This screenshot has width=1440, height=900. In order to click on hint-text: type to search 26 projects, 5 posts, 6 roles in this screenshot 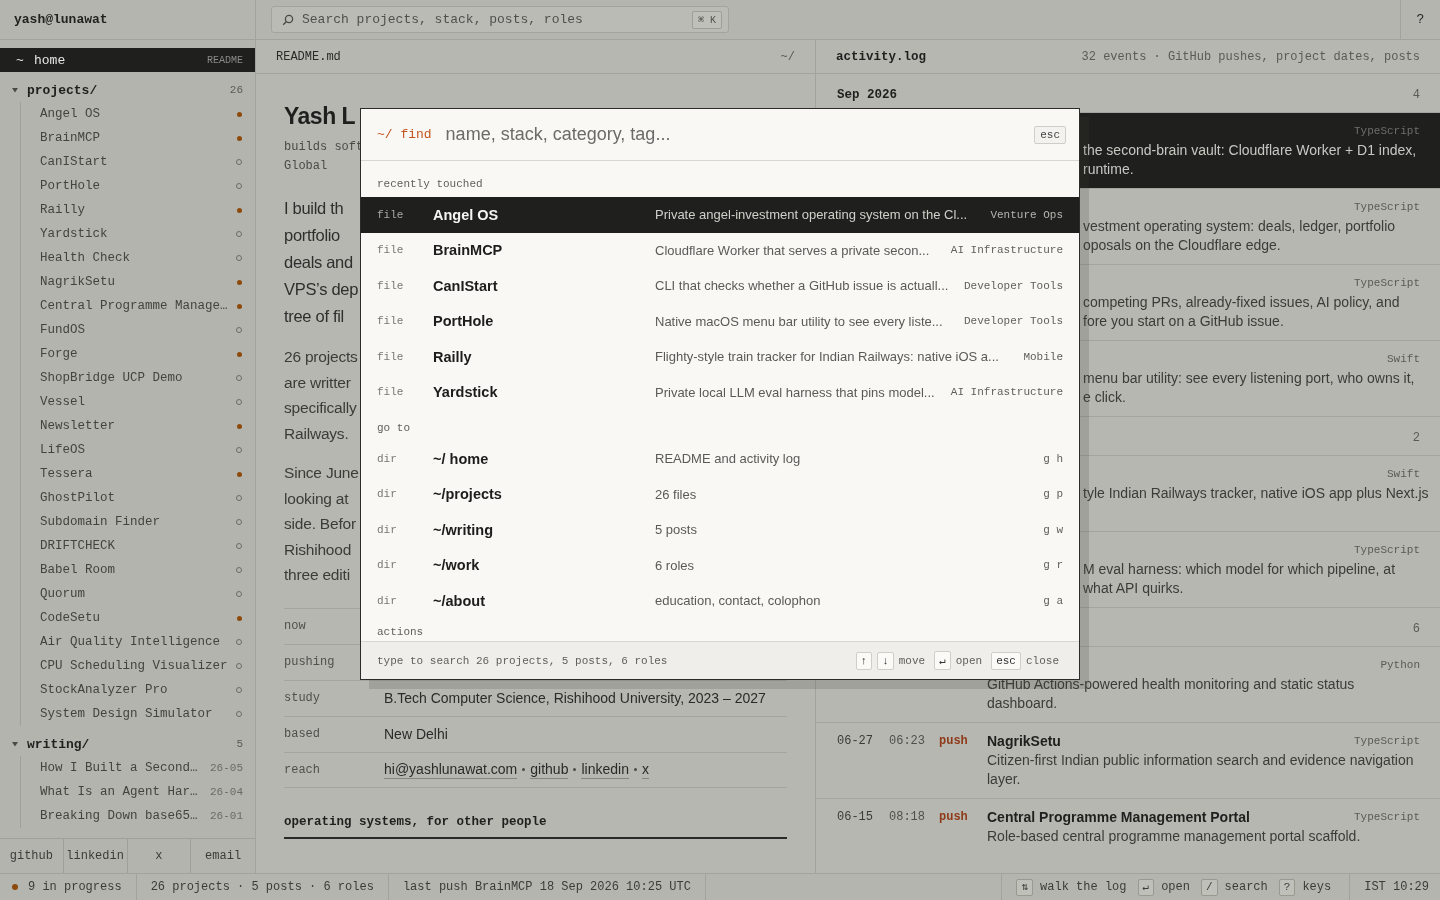, I will do `click(522, 660)`.